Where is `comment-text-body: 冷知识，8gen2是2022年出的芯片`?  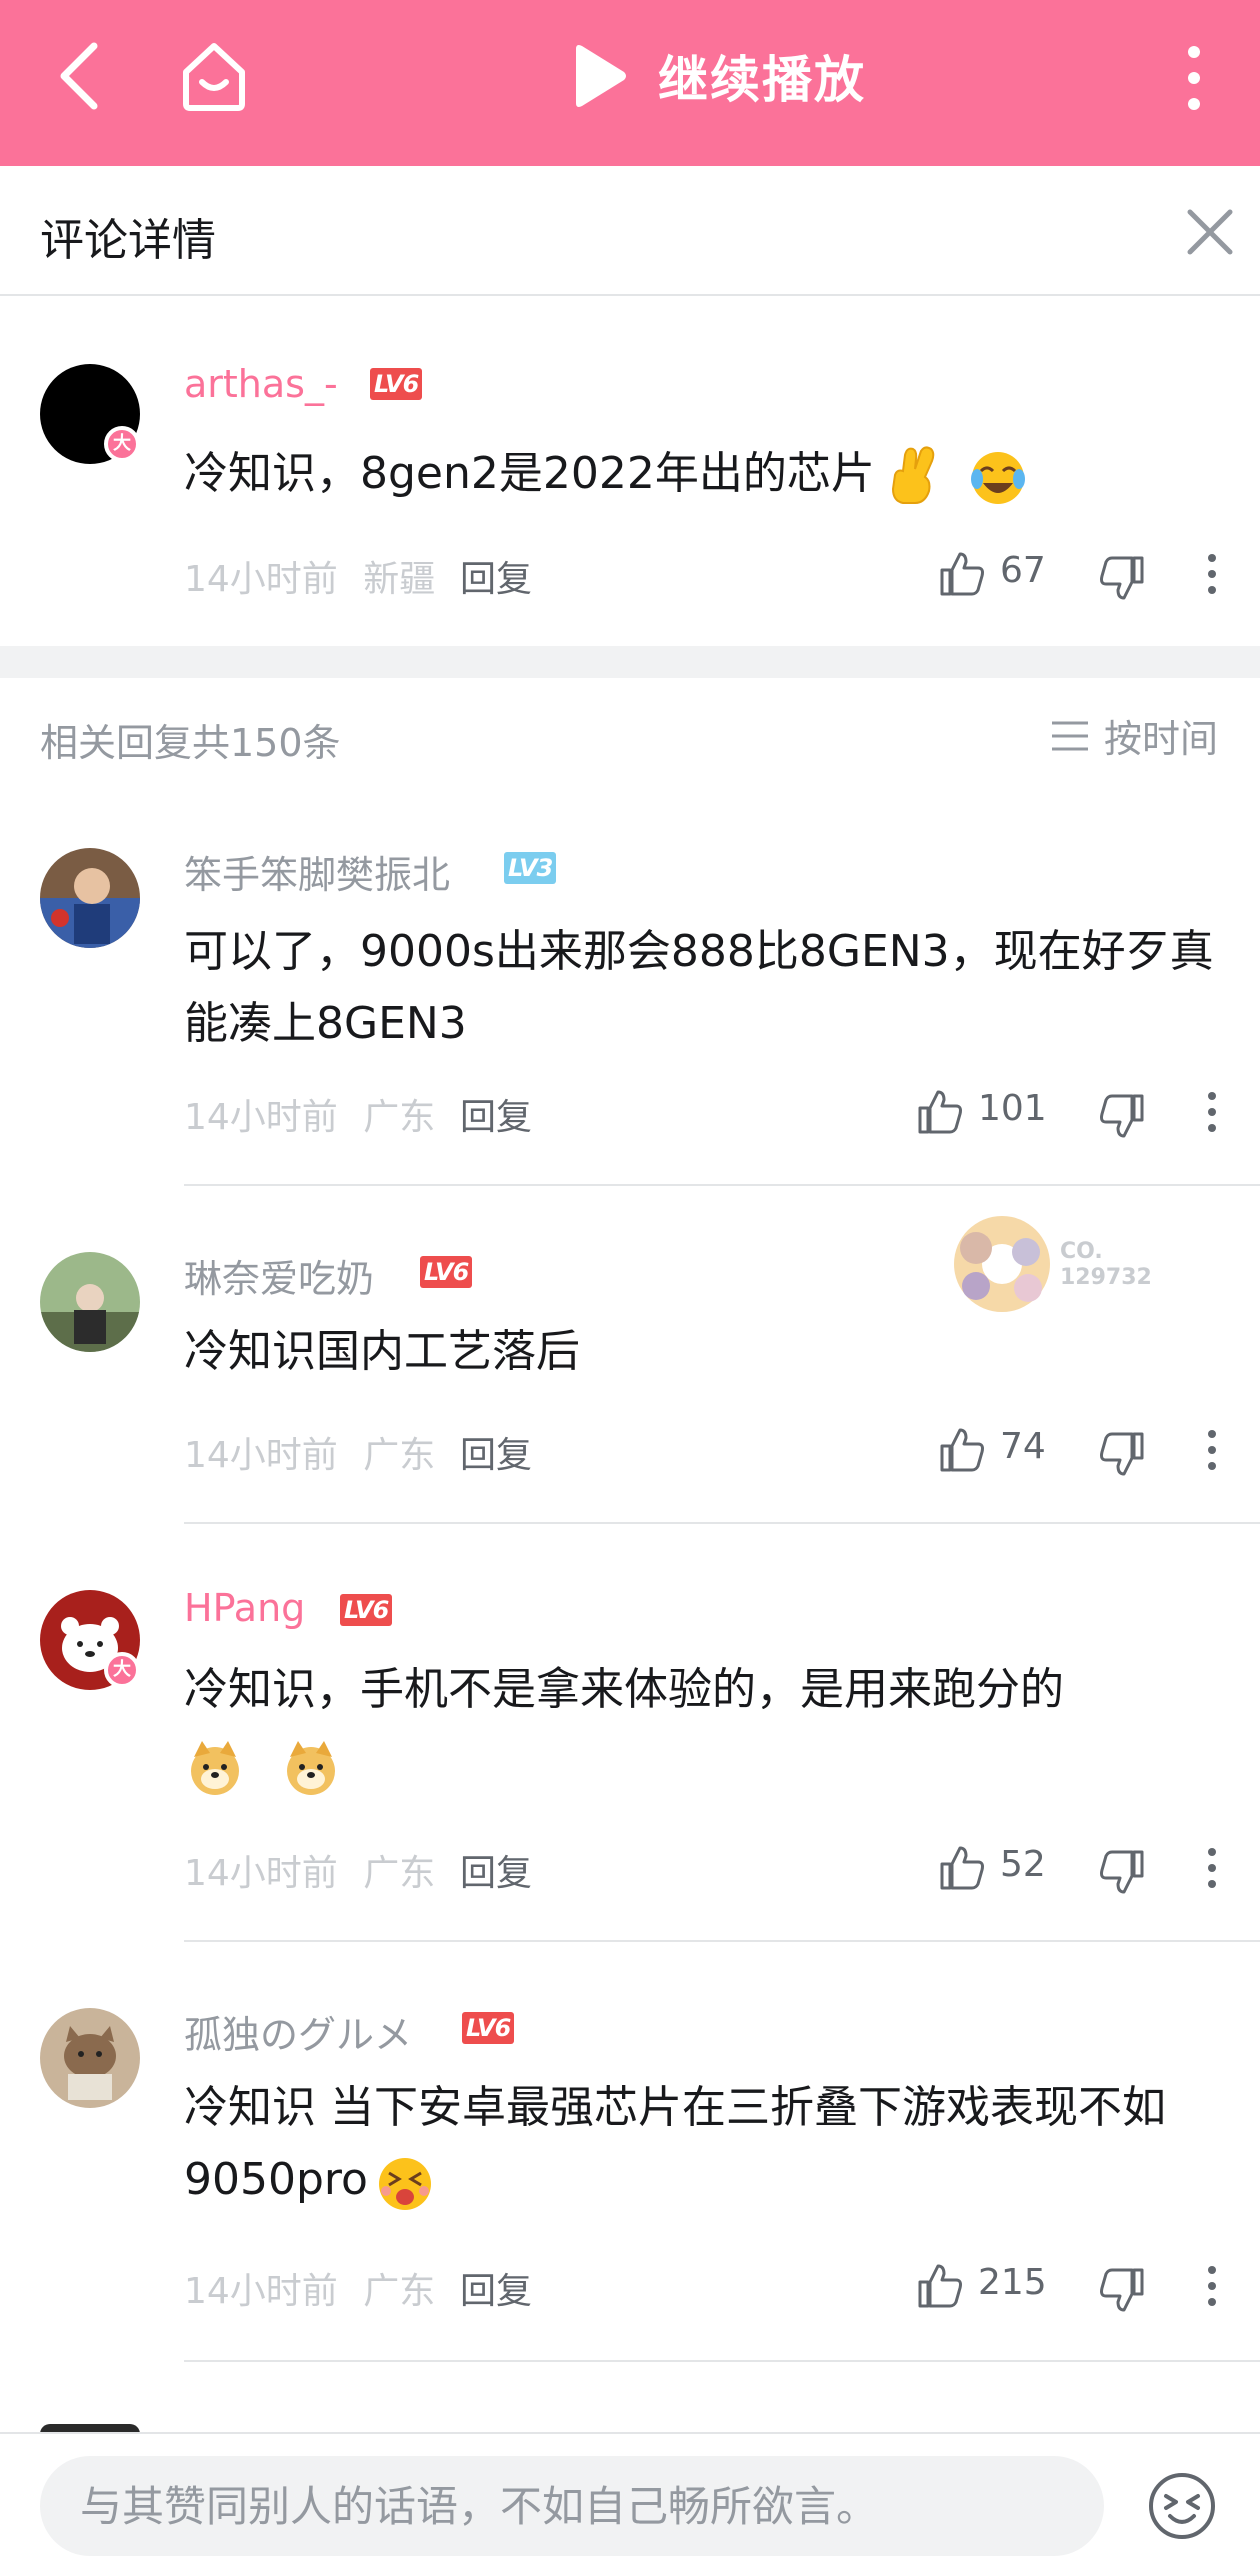
comment-text-body: 冷知识，8gen2是2022年出的芯片 is located at coordinates (529, 473).